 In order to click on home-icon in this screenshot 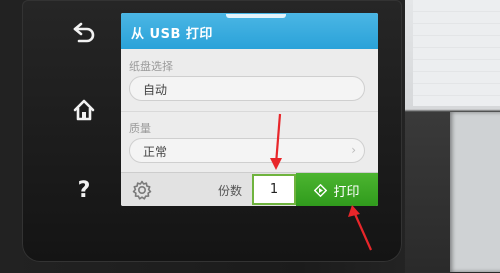, I will do `click(84, 110)`.